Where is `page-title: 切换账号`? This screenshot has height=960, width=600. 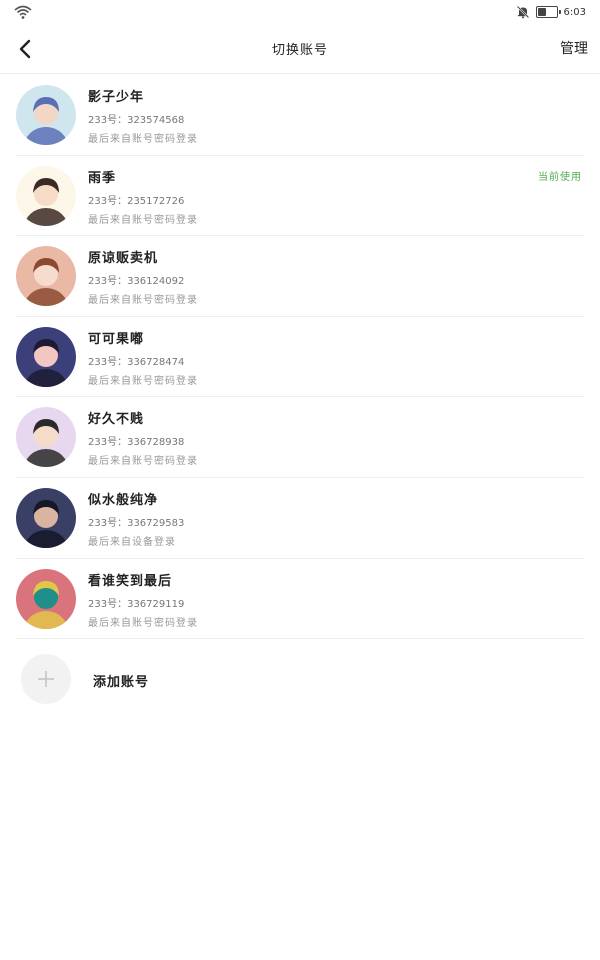
page-title: 切换账号 is located at coordinates (299, 50).